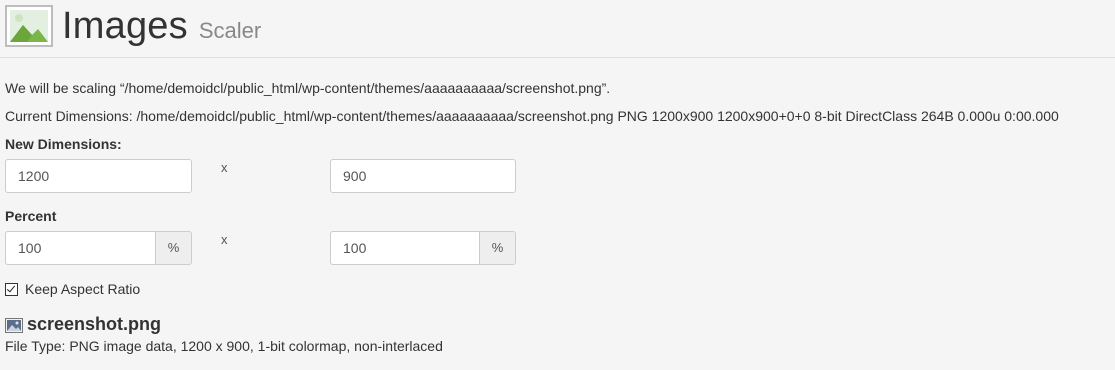  What do you see at coordinates (80, 248) in the screenshot?
I see `percent-width-input: 100` at bounding box center [80, 248].